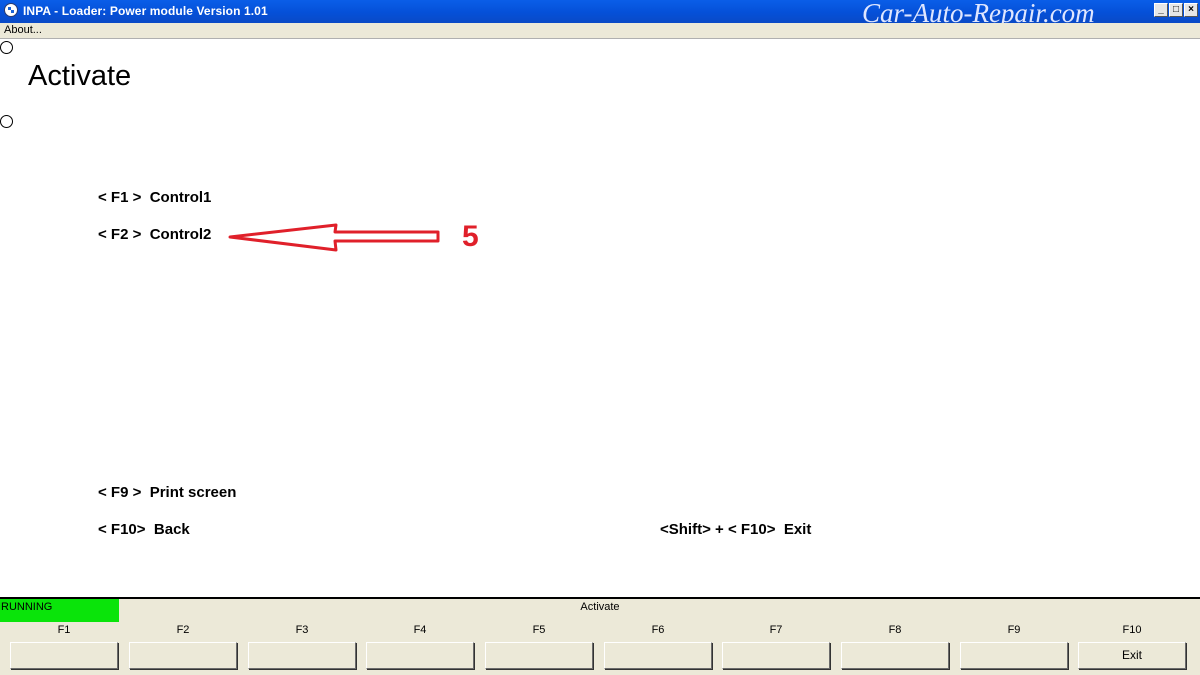 The width and height of the screenshot is (1200, 675). Describe the element at coordinates (1014, 655) in the screenshot. I see `f9-button` at that location.